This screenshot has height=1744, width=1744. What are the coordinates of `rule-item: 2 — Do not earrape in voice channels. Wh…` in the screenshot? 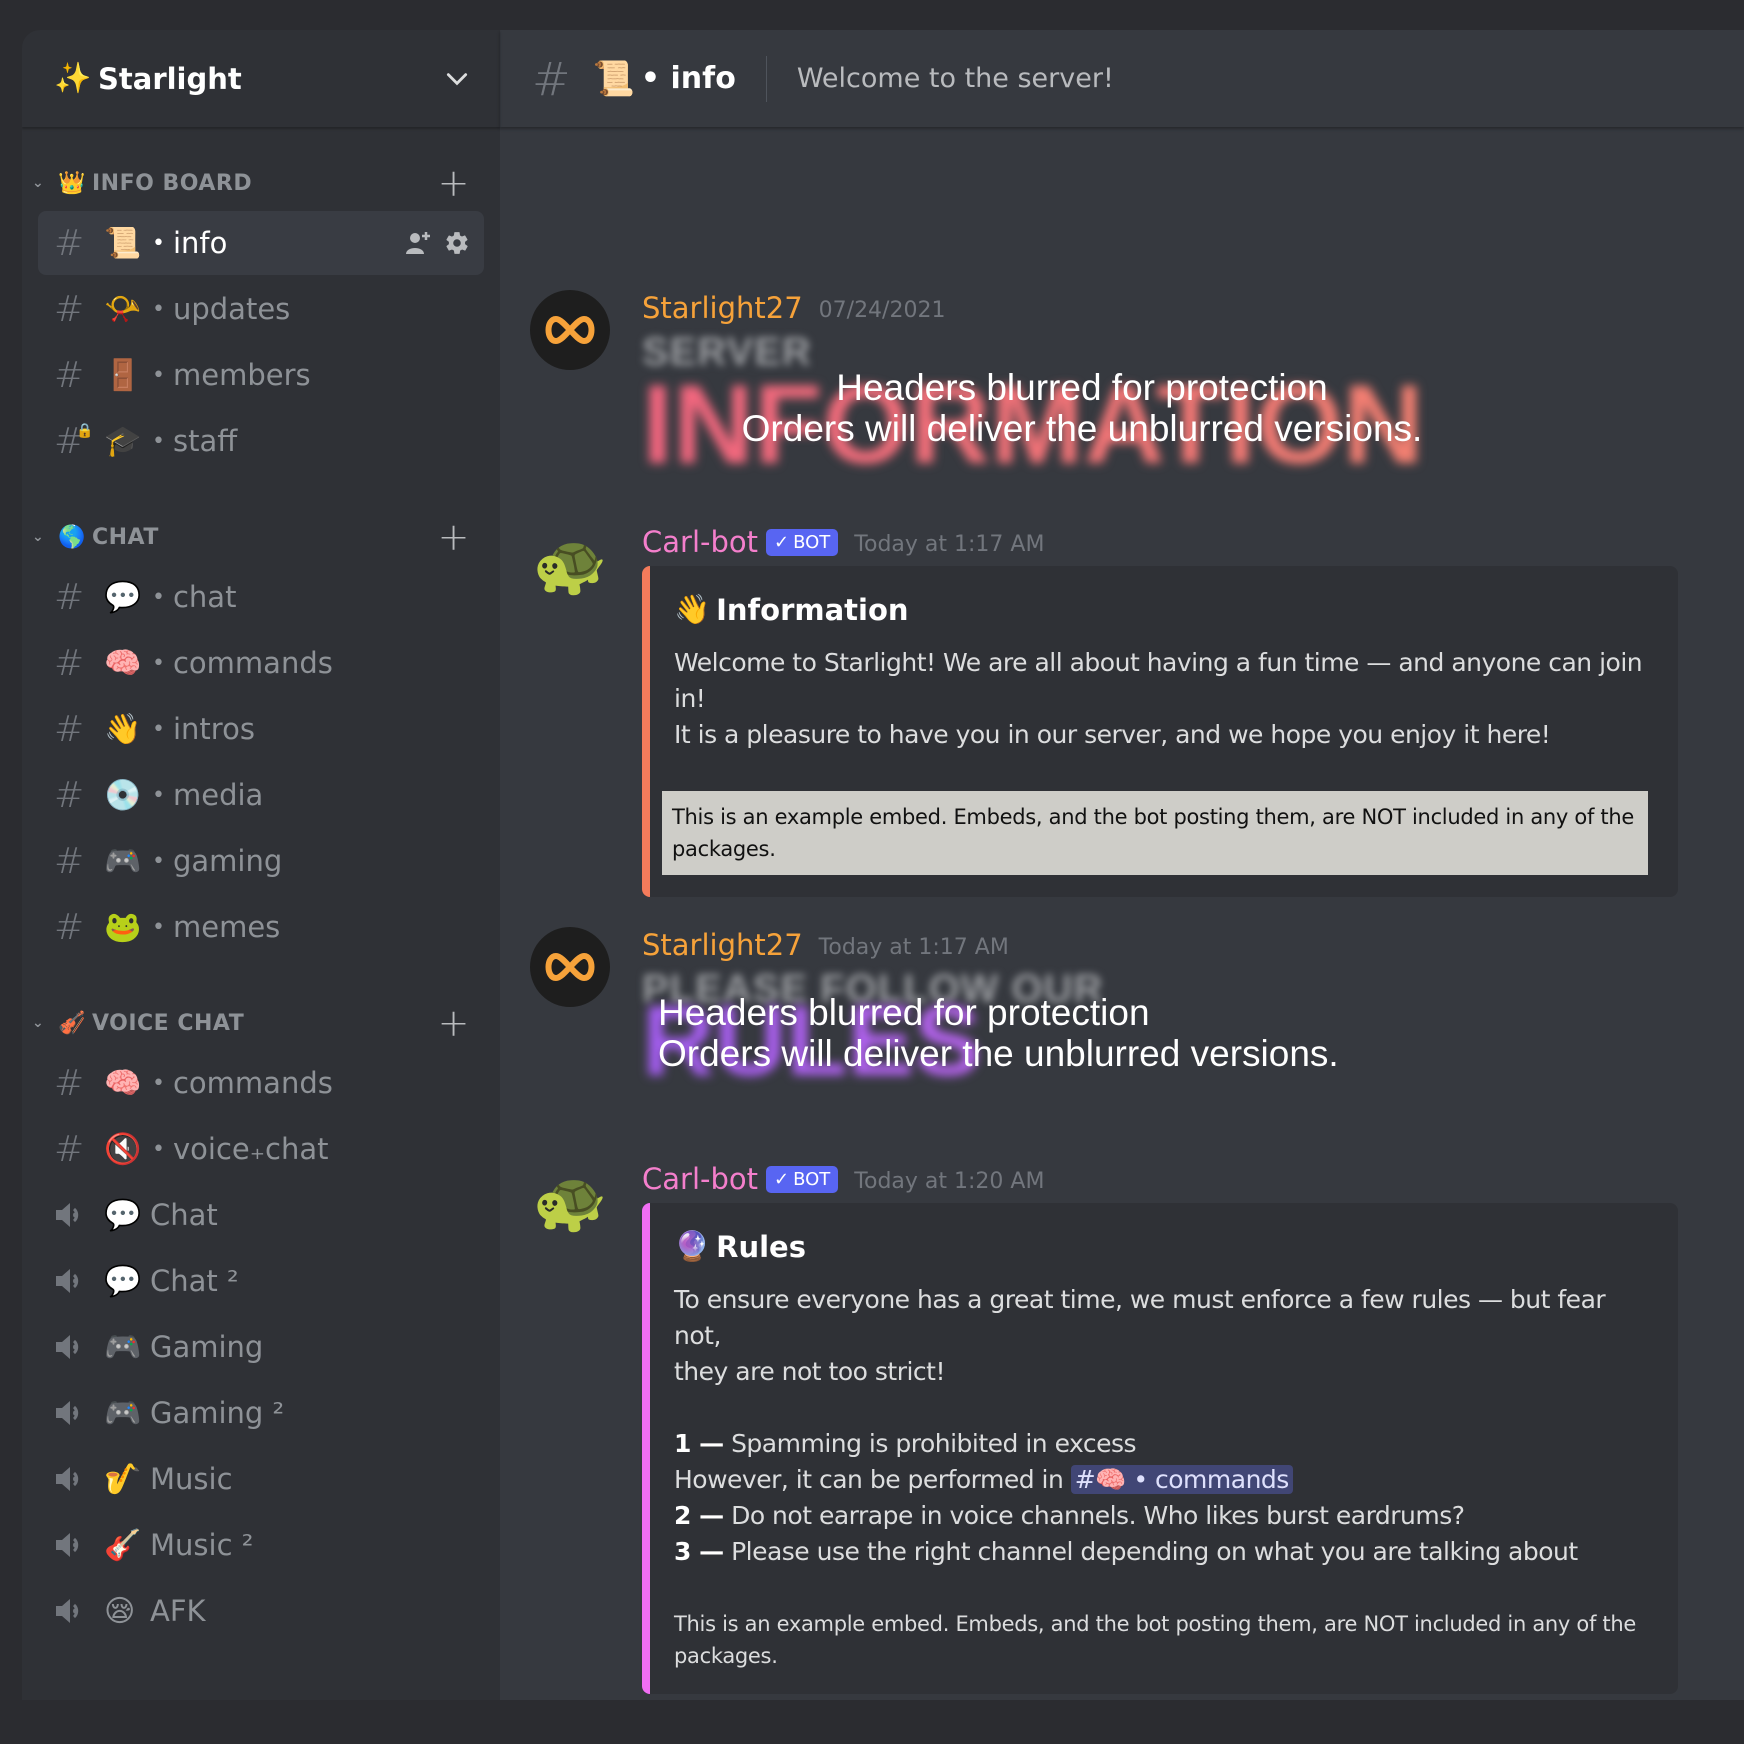 It's located at (1069, 1515).